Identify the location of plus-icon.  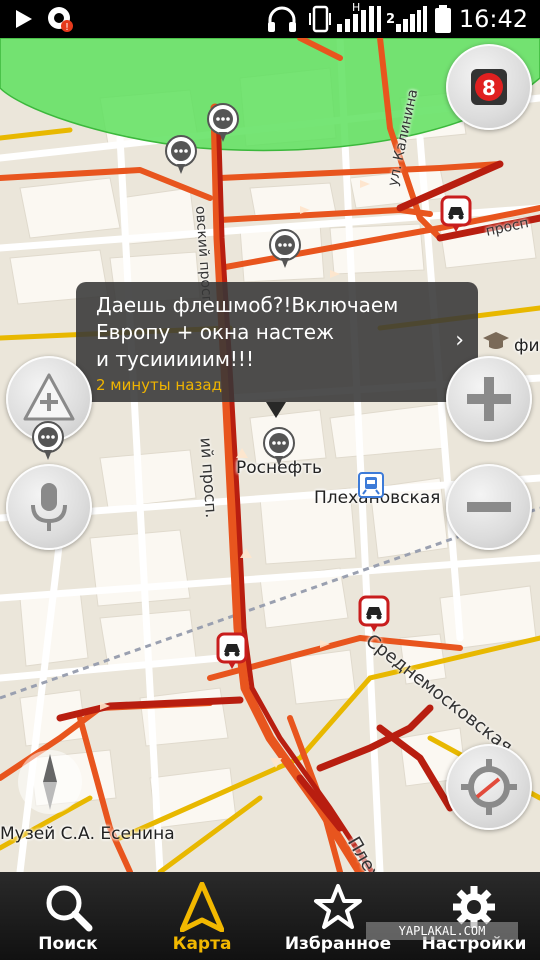
(489, 399).